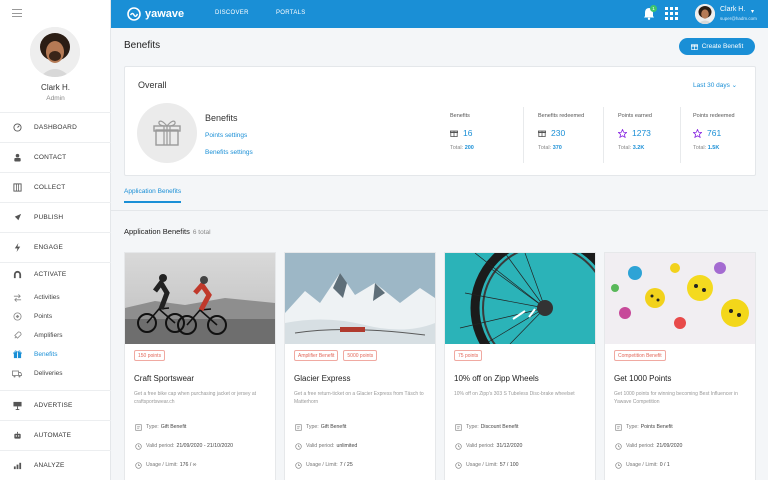 This screenshot has width=768, height=480. I want to click on sidebar-item-amplifiers: Amplifiers, so click(55, 335).